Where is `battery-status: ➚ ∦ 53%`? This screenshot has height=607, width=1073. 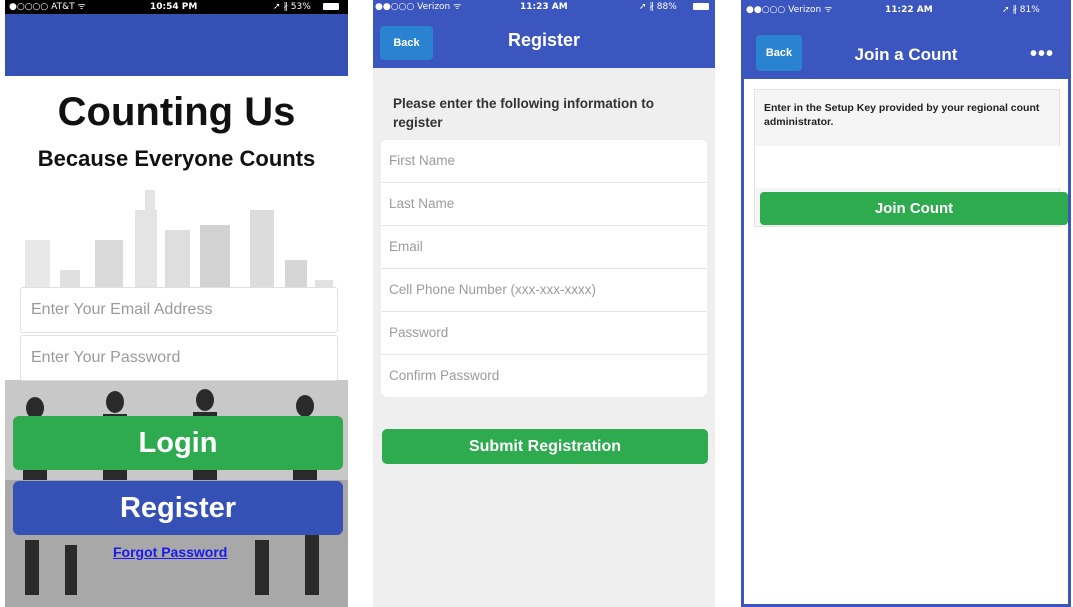
battery-status: ➚ ∦ 53% is located at coordinates (292, 7).